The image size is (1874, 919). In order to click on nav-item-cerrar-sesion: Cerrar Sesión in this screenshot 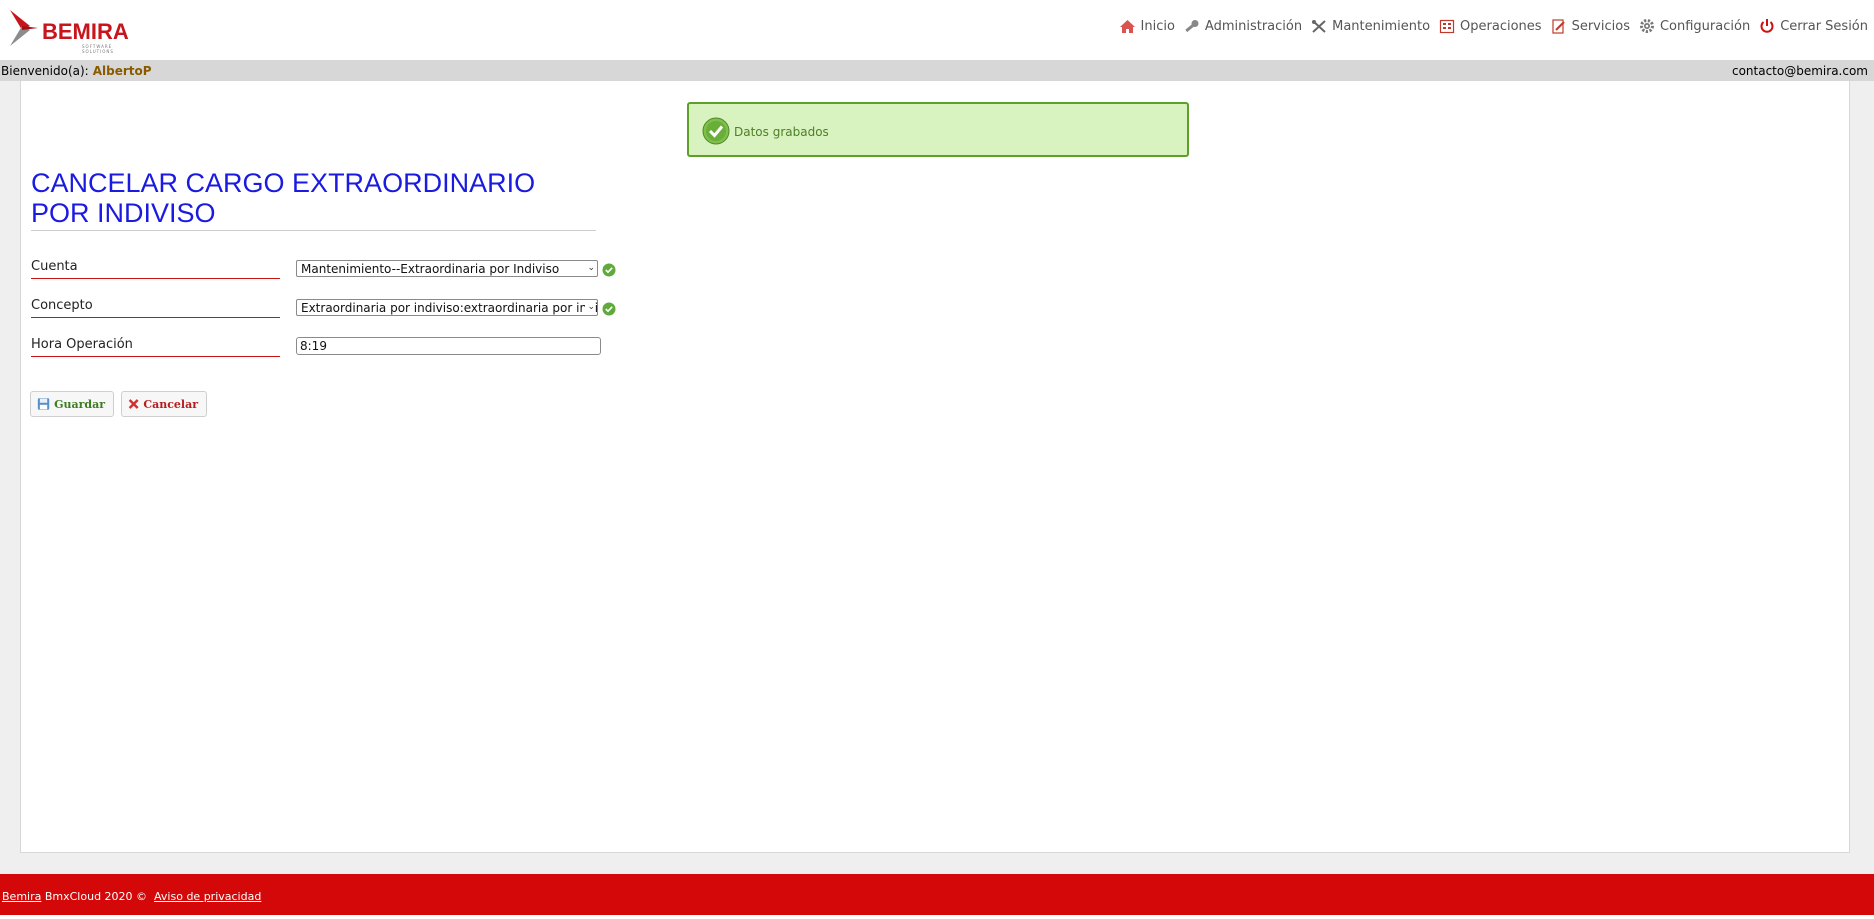, I will do `click(1813, 26)`.